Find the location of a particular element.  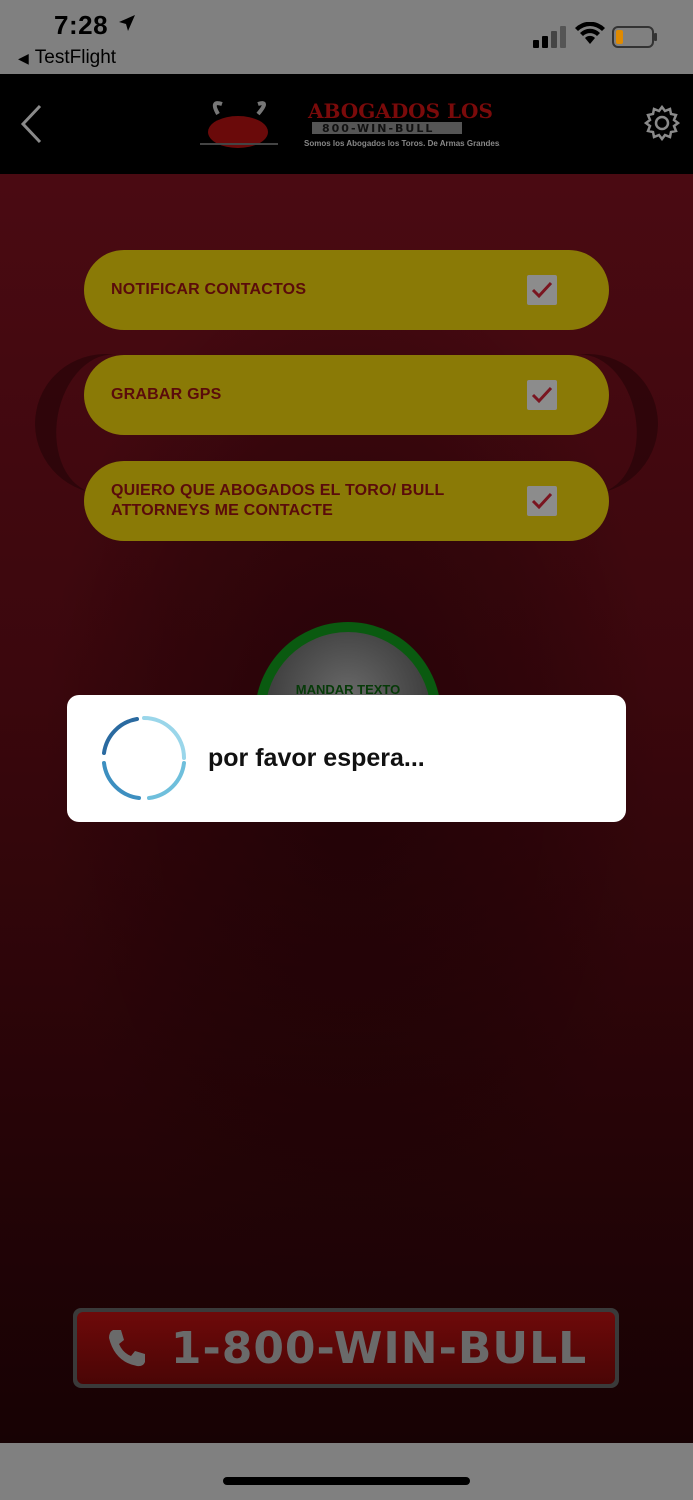

back-to-app-link: ◀ TestFlight is located at coordinates (67, 58).